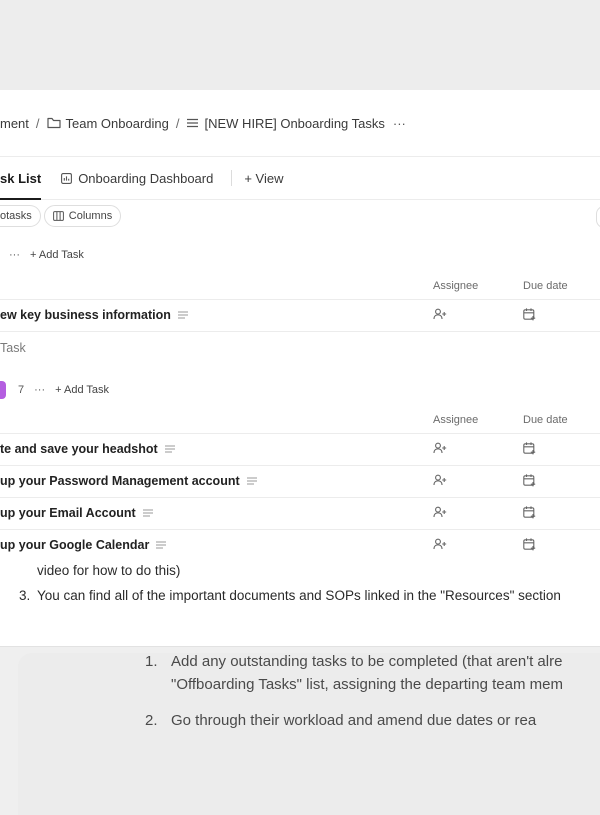 This screenshot has height=815, width=600. Describe the element at coordinates (300, 450) in the screenshot. I see `task-row: te and save your headshot` at that location.